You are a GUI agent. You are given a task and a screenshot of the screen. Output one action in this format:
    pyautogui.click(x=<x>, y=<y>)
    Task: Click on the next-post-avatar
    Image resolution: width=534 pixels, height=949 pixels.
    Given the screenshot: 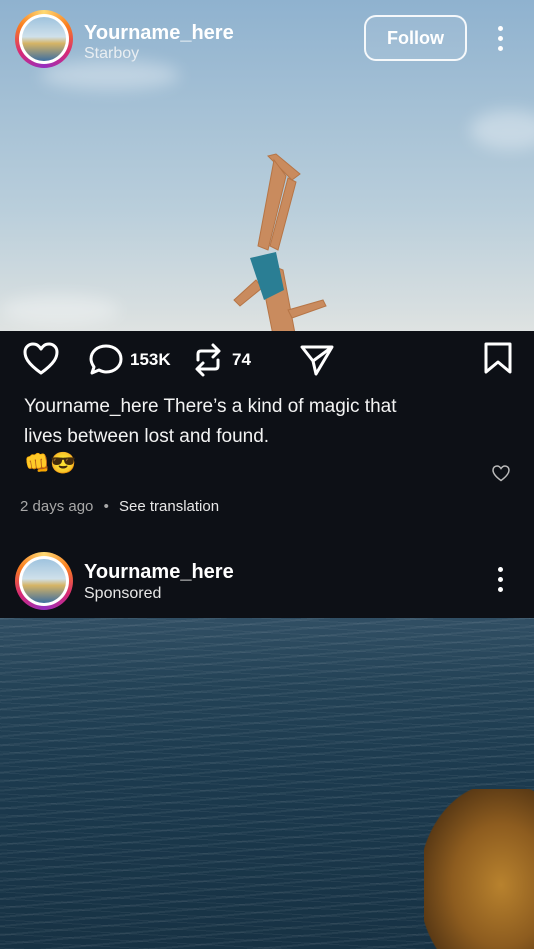 What is the action you would take?
    pyautogui.click(x=44, y=581)
    